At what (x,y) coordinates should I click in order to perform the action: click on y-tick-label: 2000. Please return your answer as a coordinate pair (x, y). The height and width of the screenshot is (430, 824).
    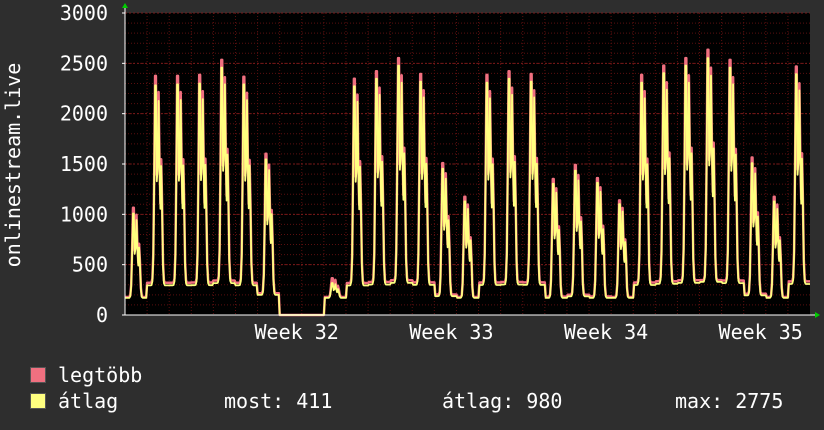
    Looking at the image, I should click on (84, 114).